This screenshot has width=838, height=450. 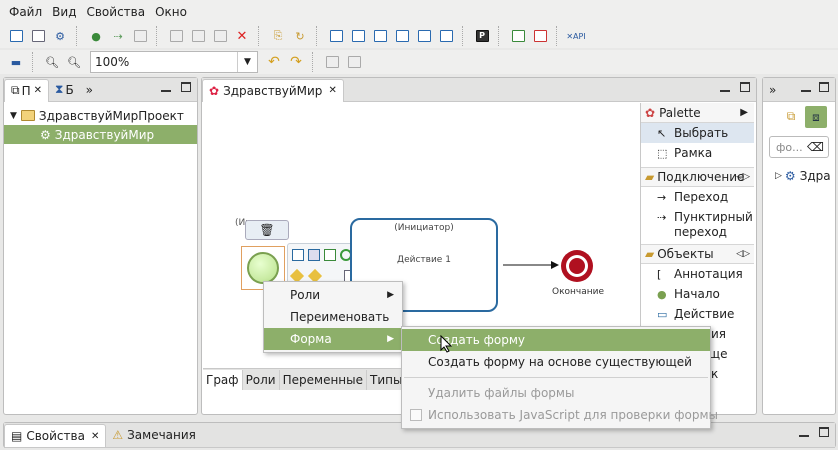 What do you see at coordinates (799, 147) in the screenshot?
I see `search-input: фо... ⌫` at bounding box center [799, 147].